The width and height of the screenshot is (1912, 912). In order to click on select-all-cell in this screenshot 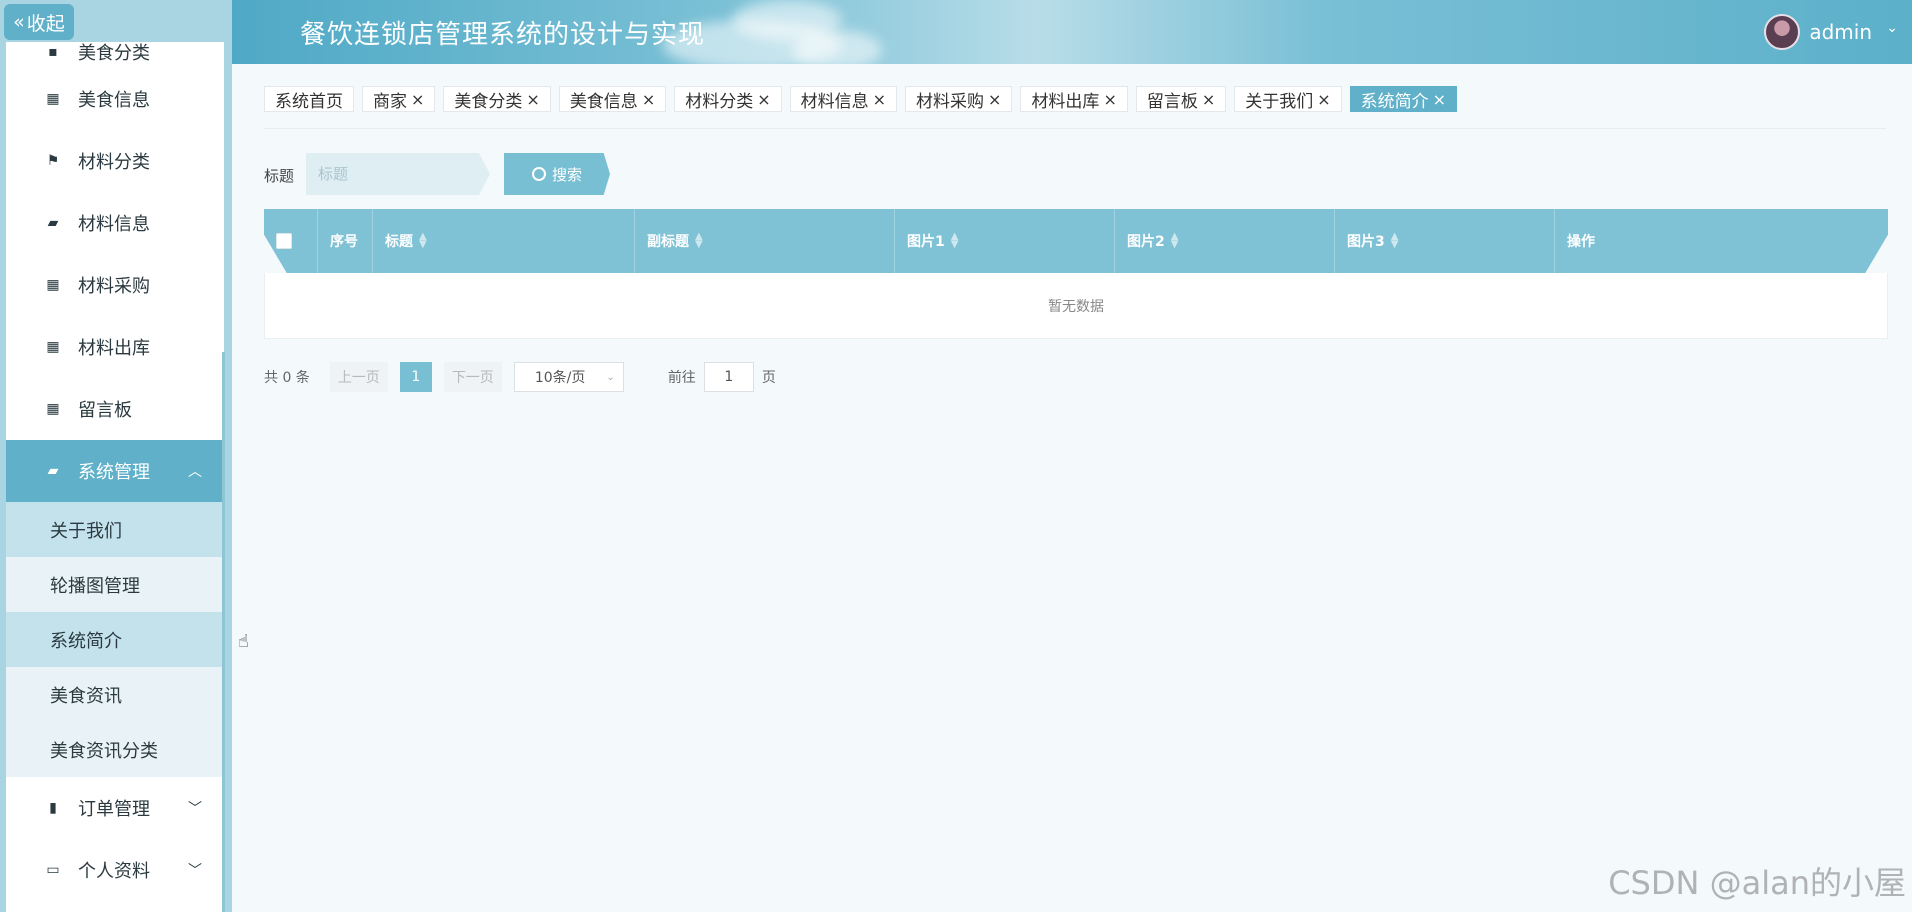, I will do `click(291, 241)`.